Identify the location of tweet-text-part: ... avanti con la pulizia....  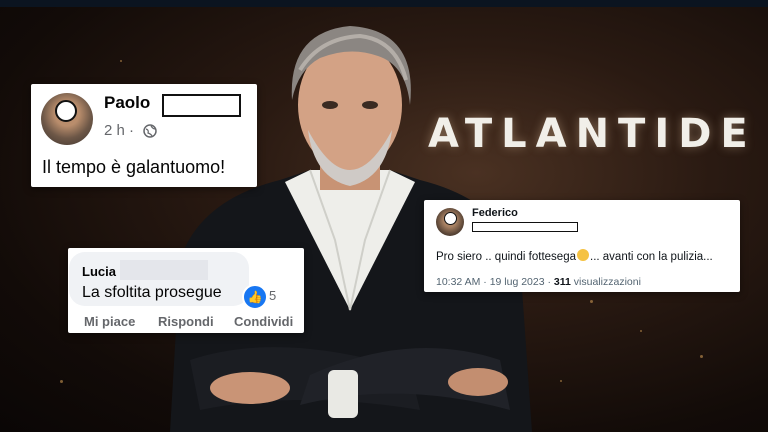
(651, 257).